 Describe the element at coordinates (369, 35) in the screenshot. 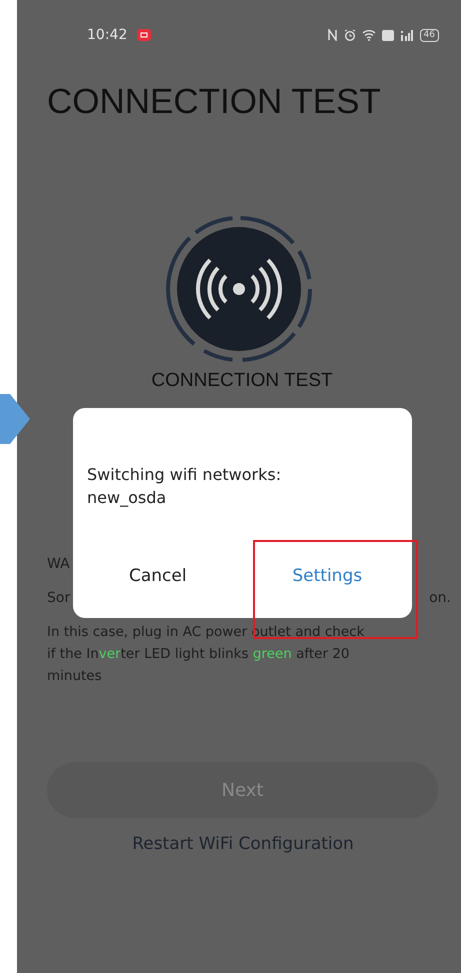

I see `wifi-icon` at that location.